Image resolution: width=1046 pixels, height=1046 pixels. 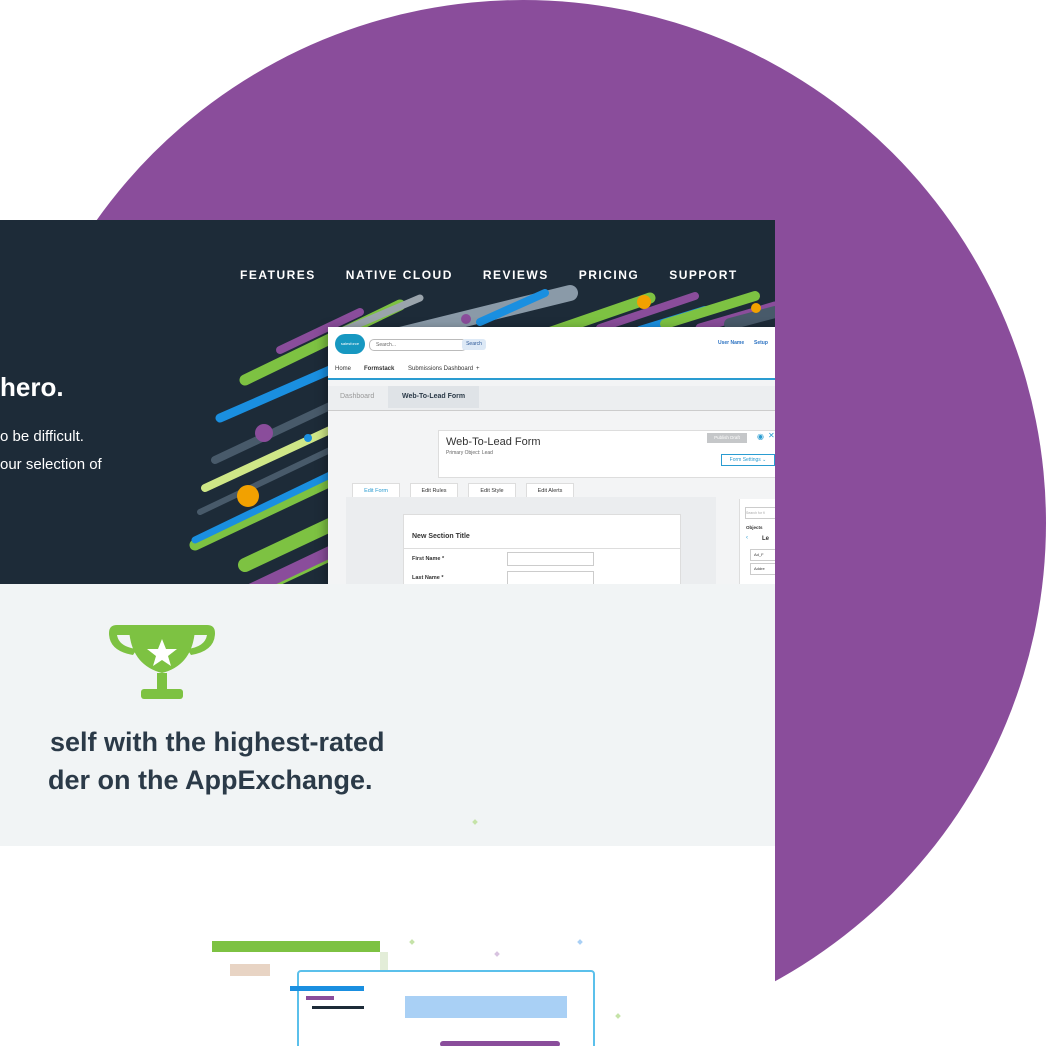 I want to click on breadcrumb-dashboard: Dashboard, so click(x=357, y=396).